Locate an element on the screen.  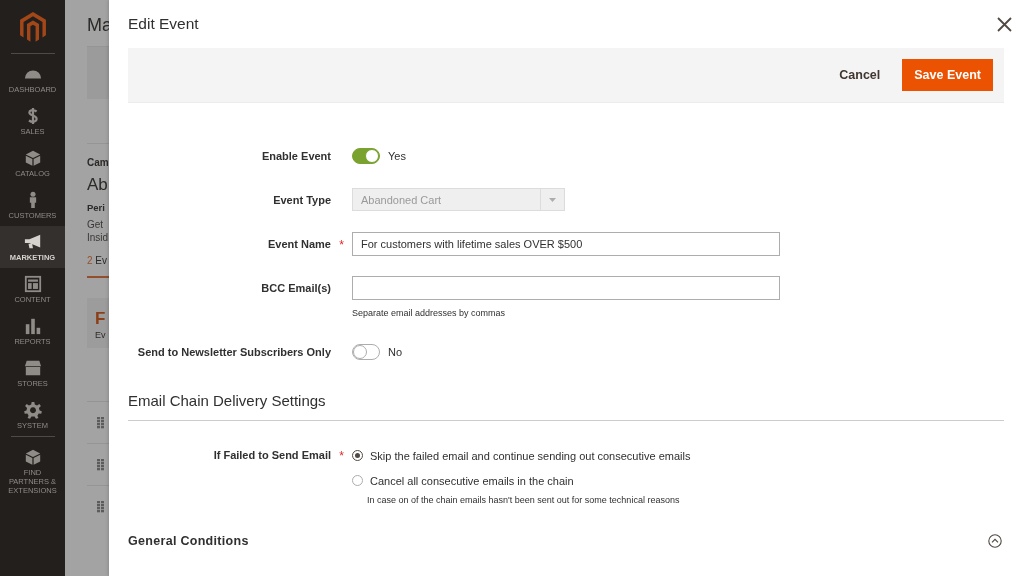
field-label: If Failed to Send Email is located at coordinates (271, 455).